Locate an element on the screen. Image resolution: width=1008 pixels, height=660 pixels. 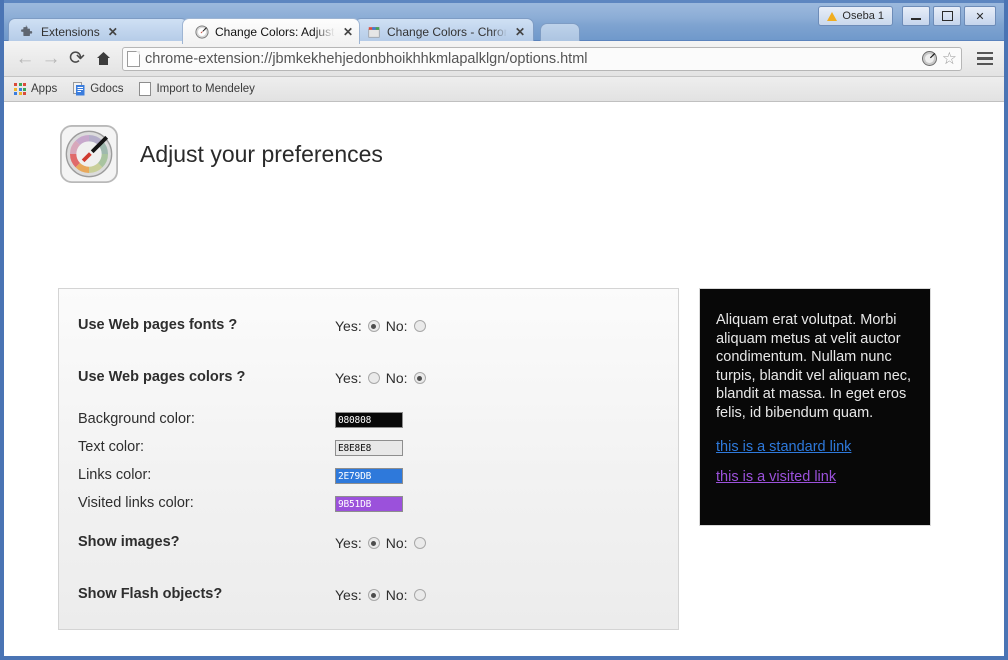
bookmark-label: Import to Mendeley is located at coordinates (205, 89).